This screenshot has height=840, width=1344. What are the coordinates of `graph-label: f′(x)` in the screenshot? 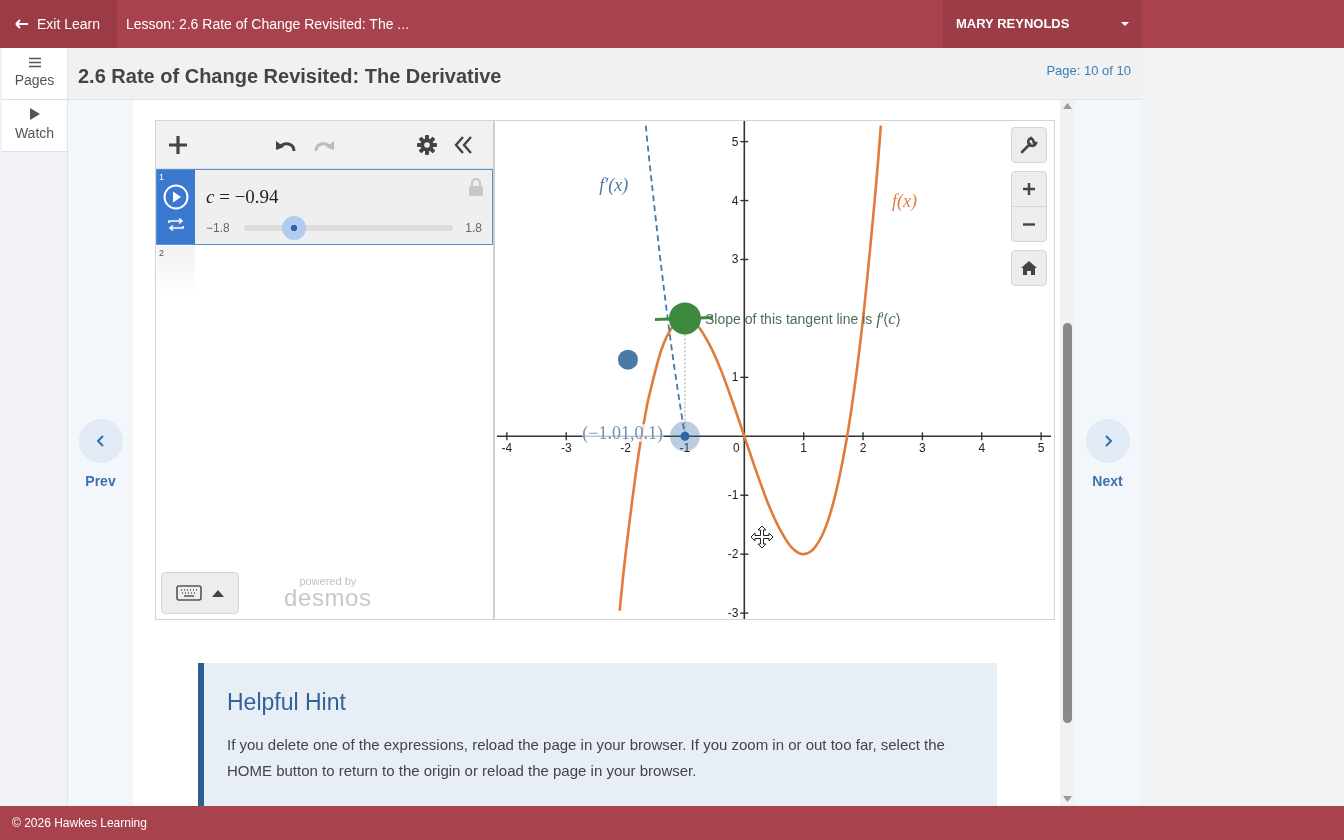 It's located at (614, 184).